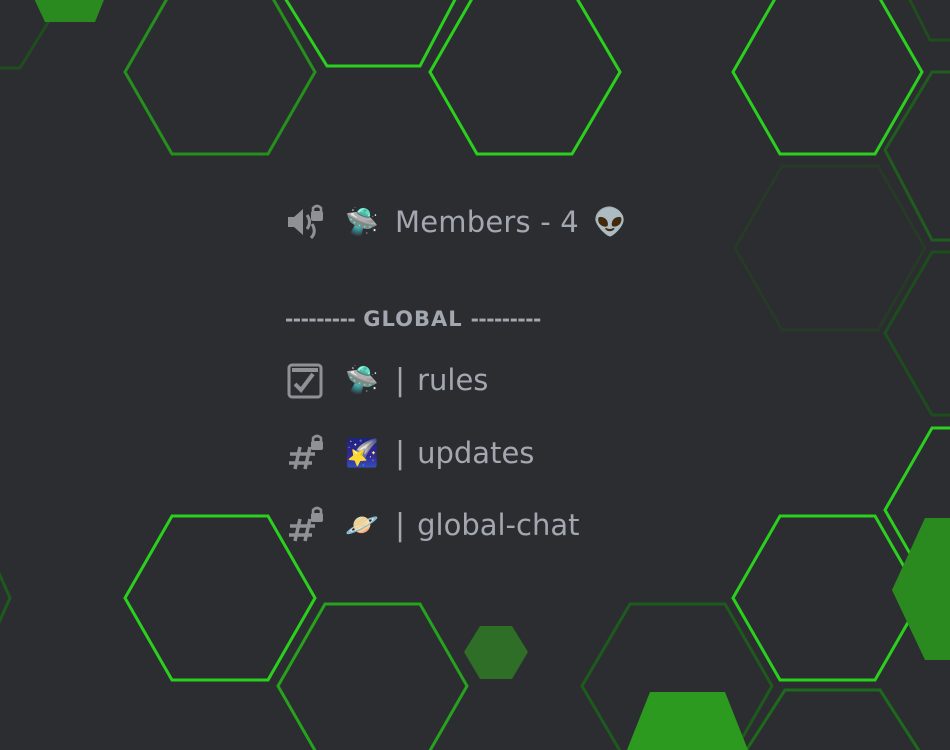 This screenshot has height=750, width=950. Describe the element at coordinates (610, 222) in the screenshot. I see `alien-emoji: 👽` at that location.